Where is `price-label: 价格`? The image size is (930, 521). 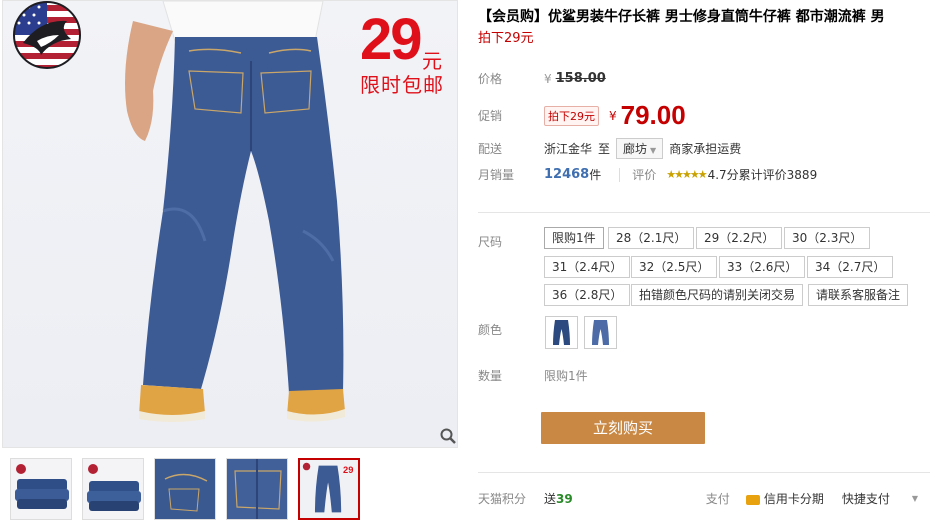
price-label: 价格 is located at coordinates (490, 79).